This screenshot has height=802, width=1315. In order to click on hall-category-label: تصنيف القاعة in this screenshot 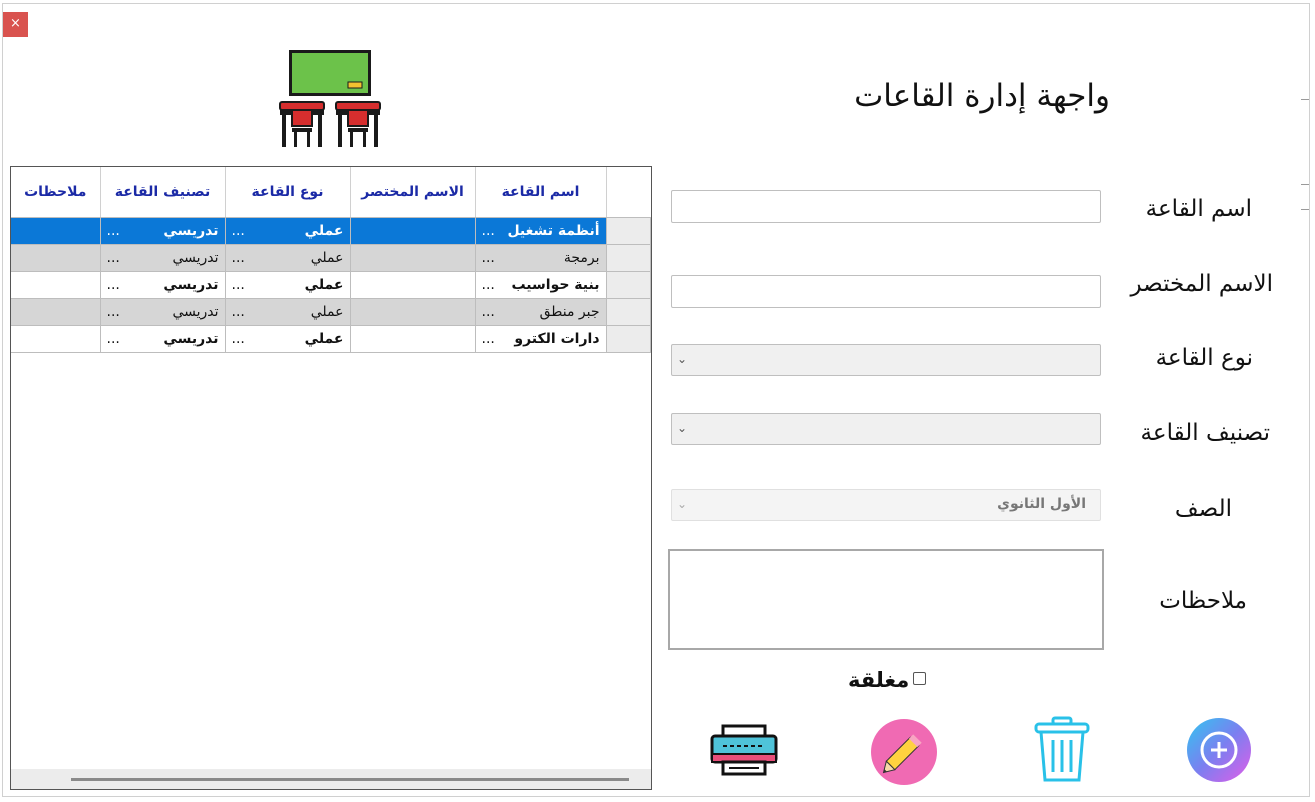, I will do `click(1205, 433)`.